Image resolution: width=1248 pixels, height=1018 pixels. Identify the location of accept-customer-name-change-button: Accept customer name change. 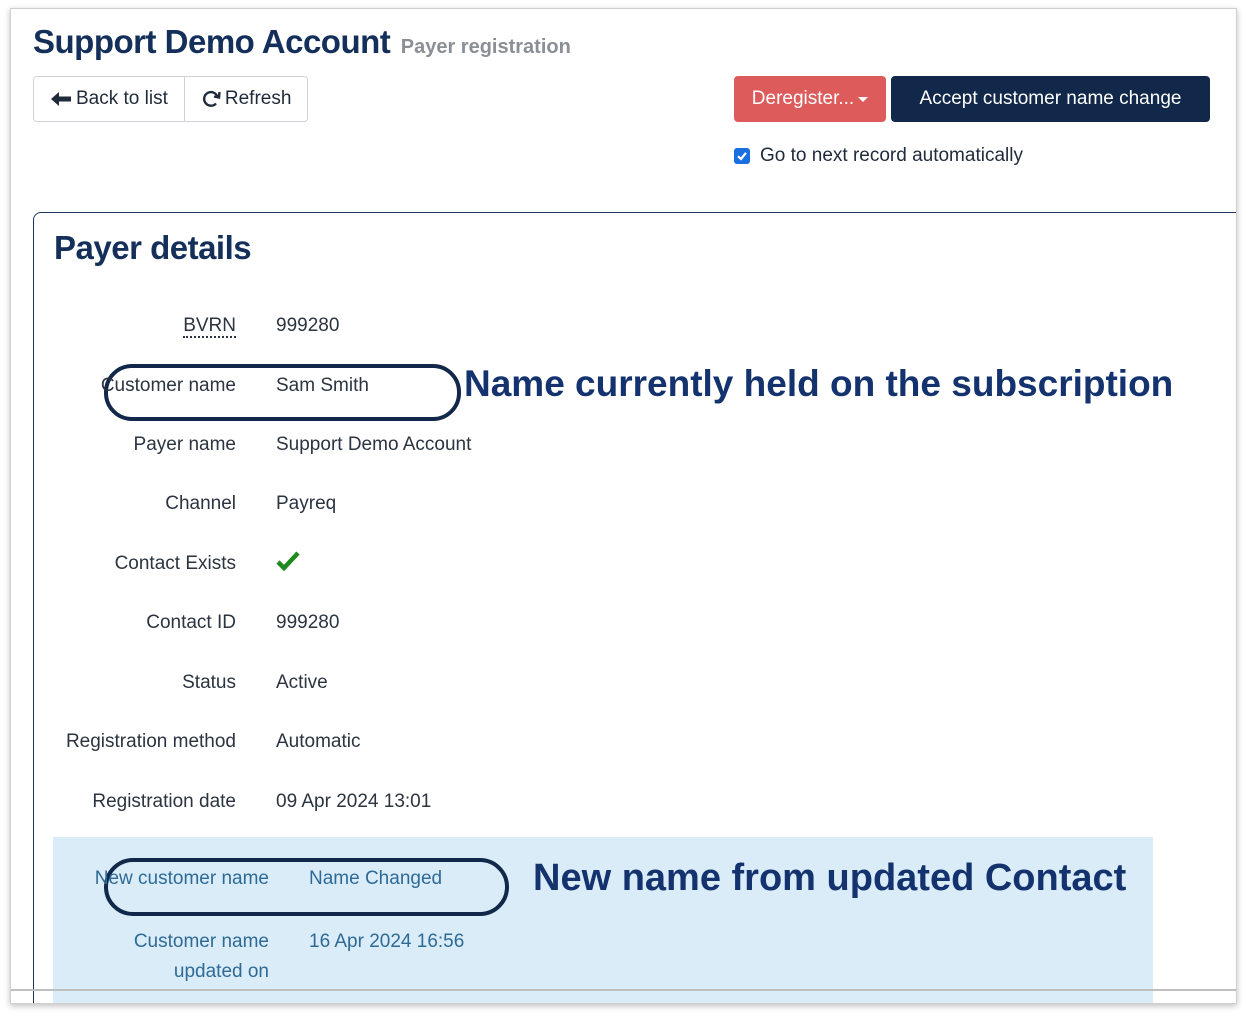
(1050, 99).